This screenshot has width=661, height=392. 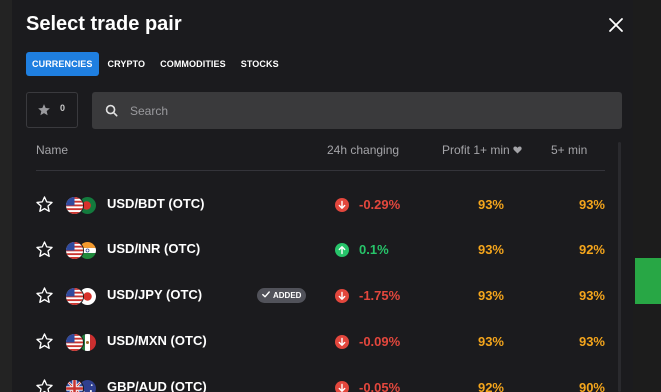 What do you see at coordinates (287, 295) in the screenshot?
I see `added-badge-label: ADDED` at bounding box center [287, 295].